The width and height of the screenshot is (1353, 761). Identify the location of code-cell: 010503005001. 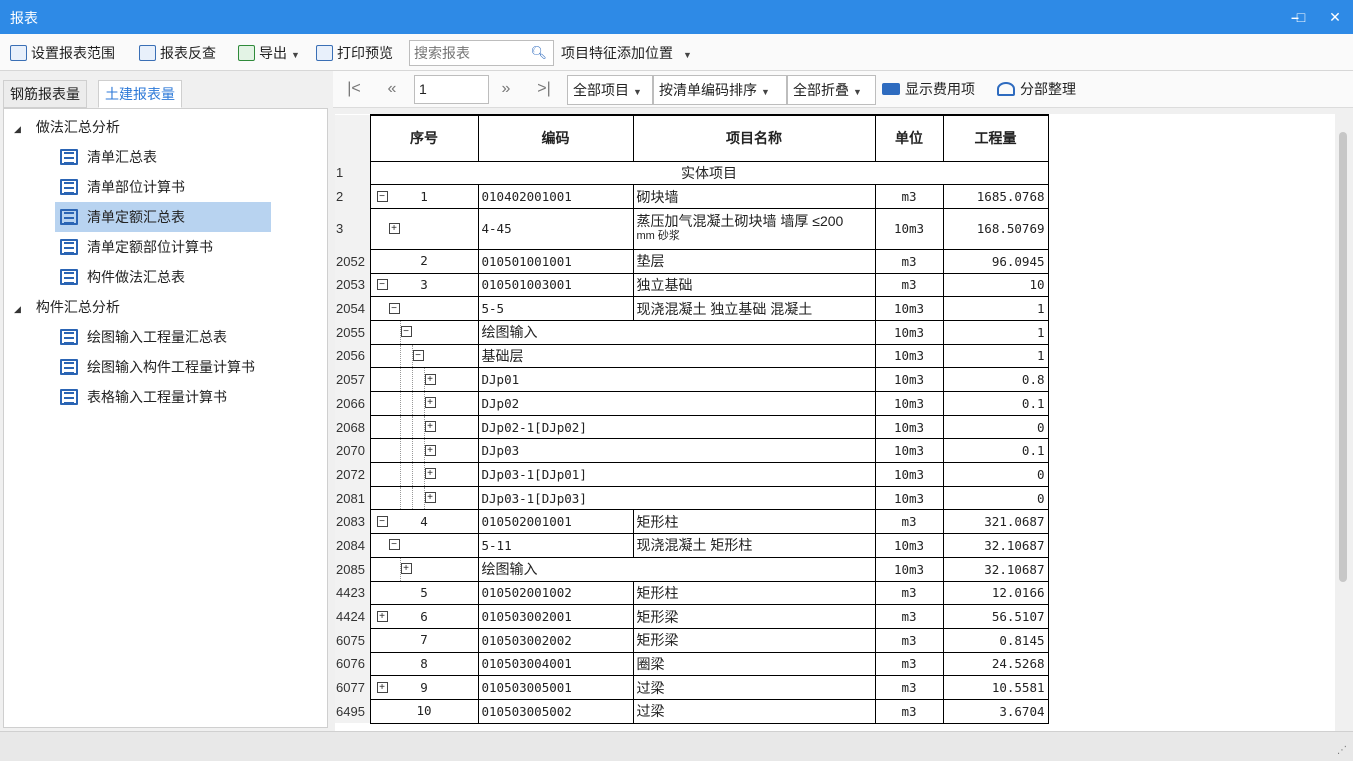
(555, 687).